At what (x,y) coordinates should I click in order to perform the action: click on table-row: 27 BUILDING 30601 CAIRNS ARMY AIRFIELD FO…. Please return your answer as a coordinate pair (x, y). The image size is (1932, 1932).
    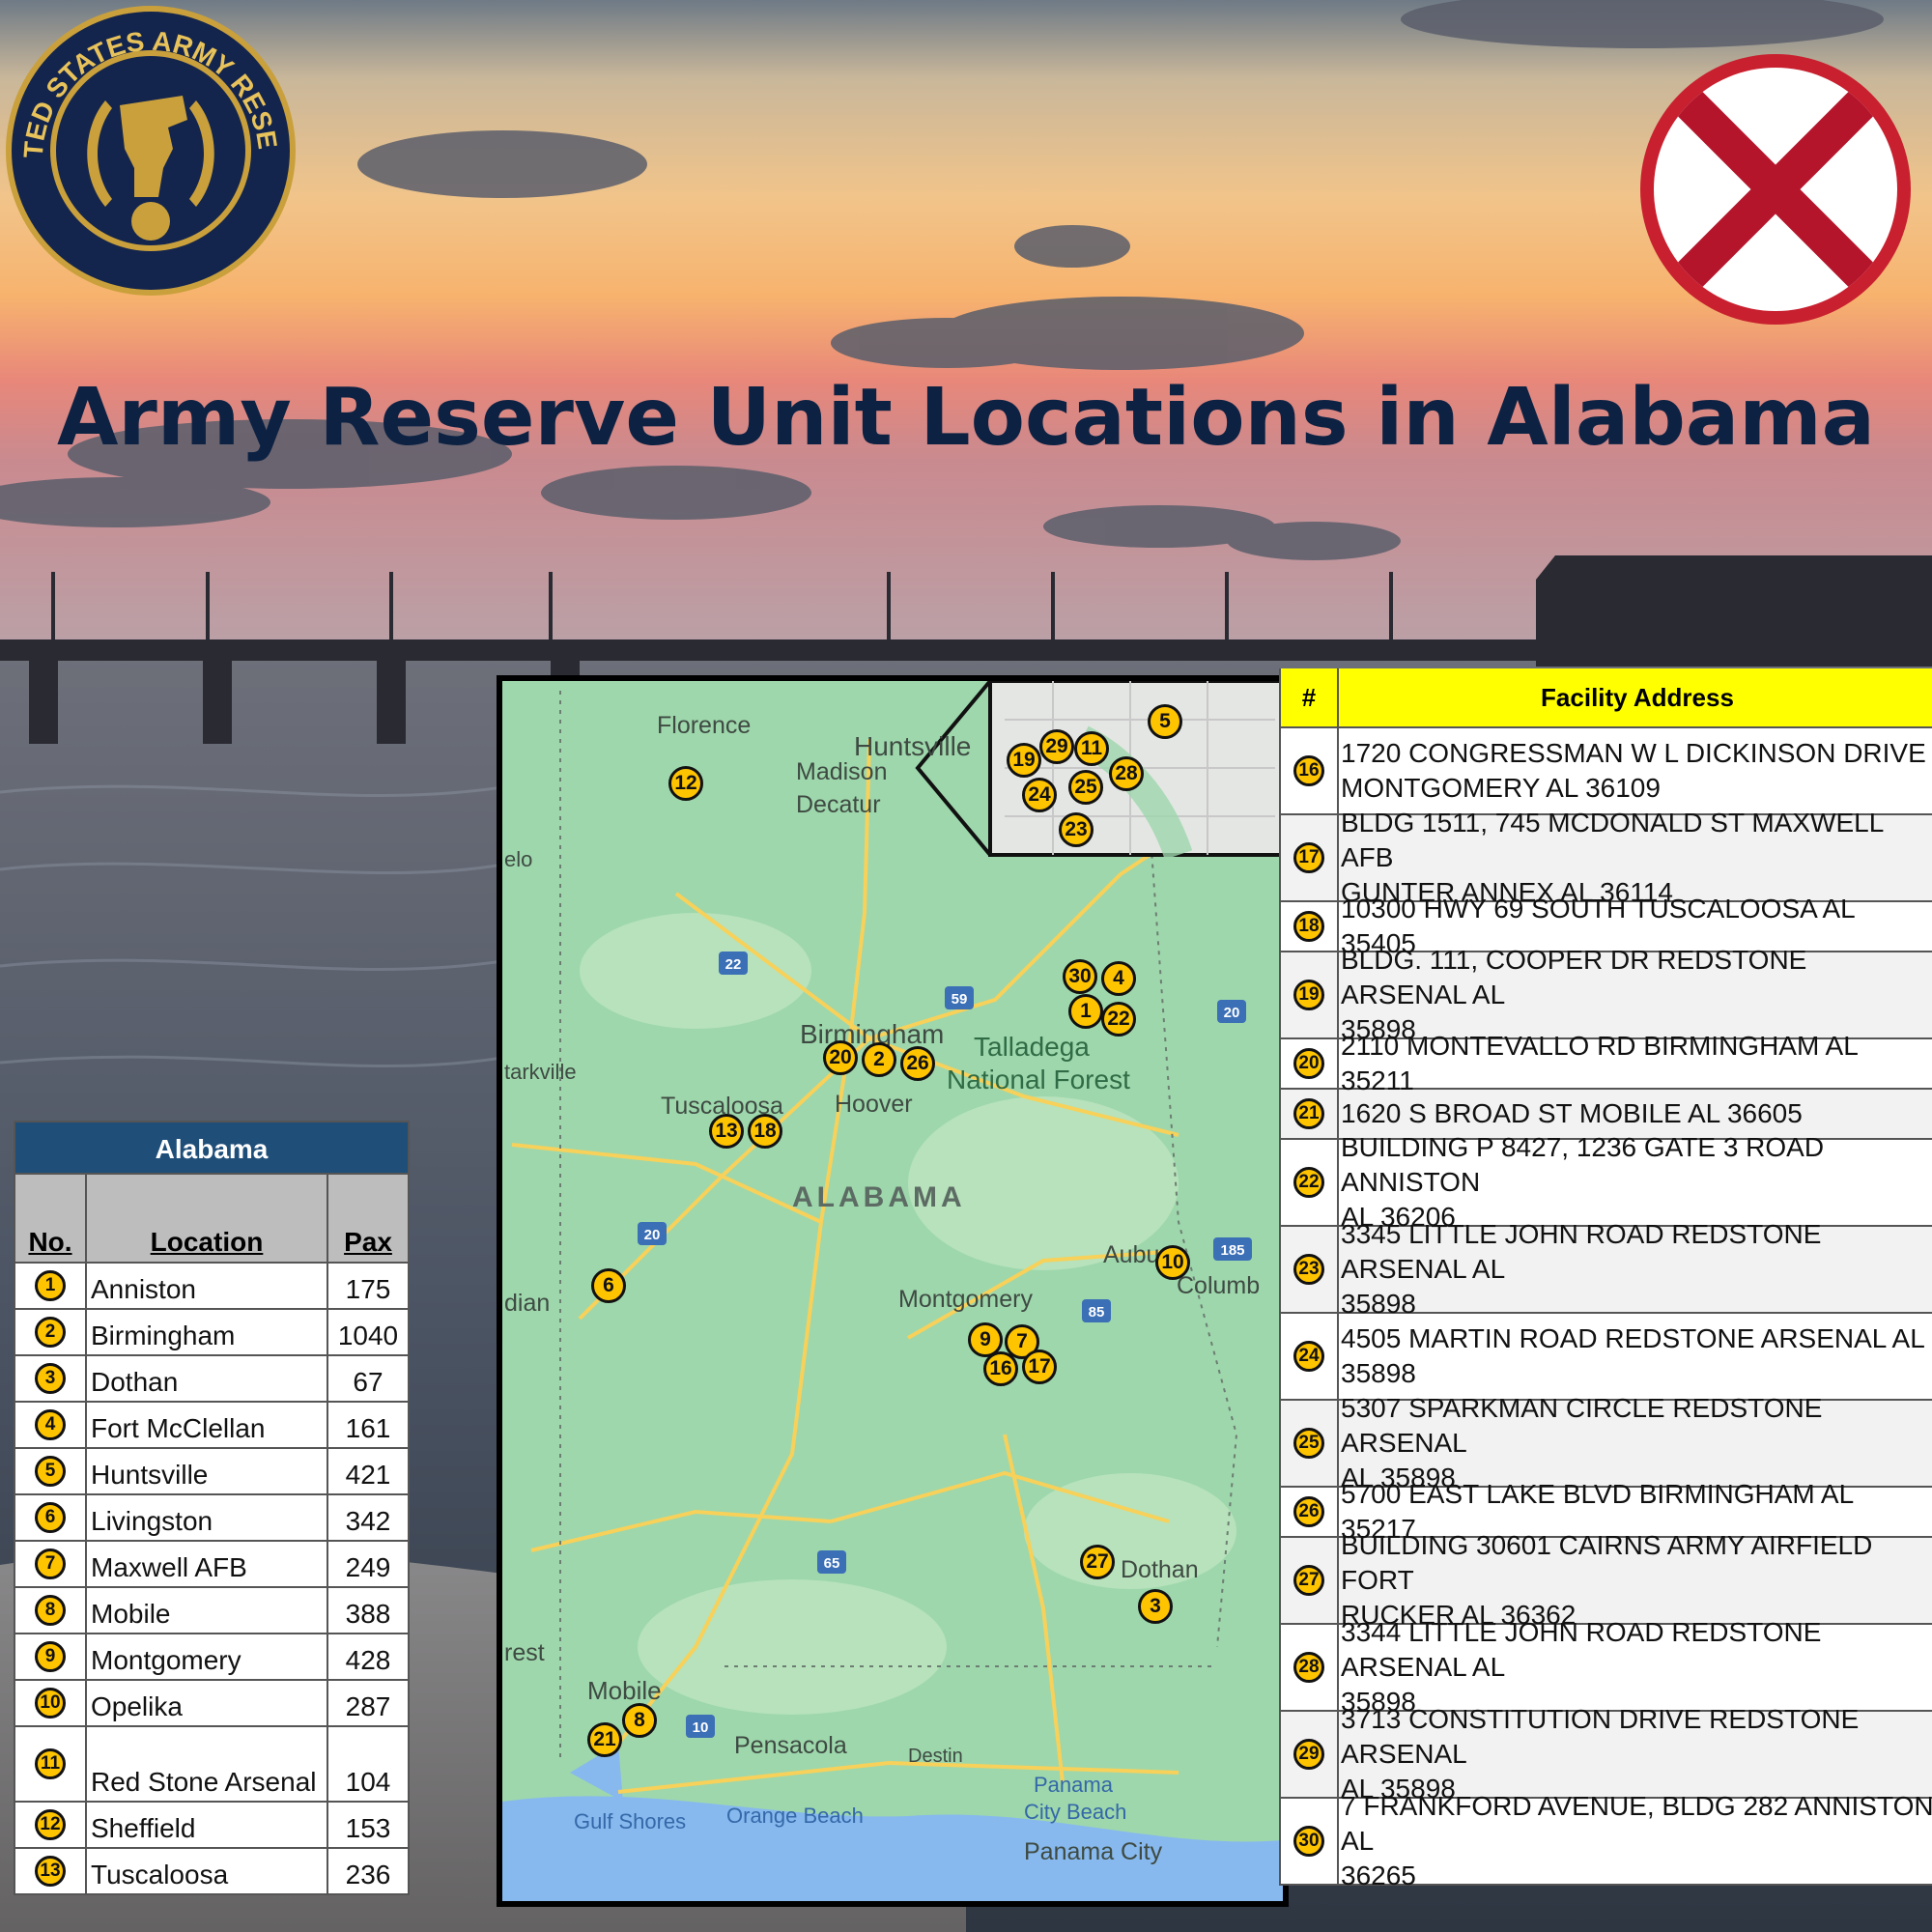
    Looking at the image, I should click on (1606, 1580).